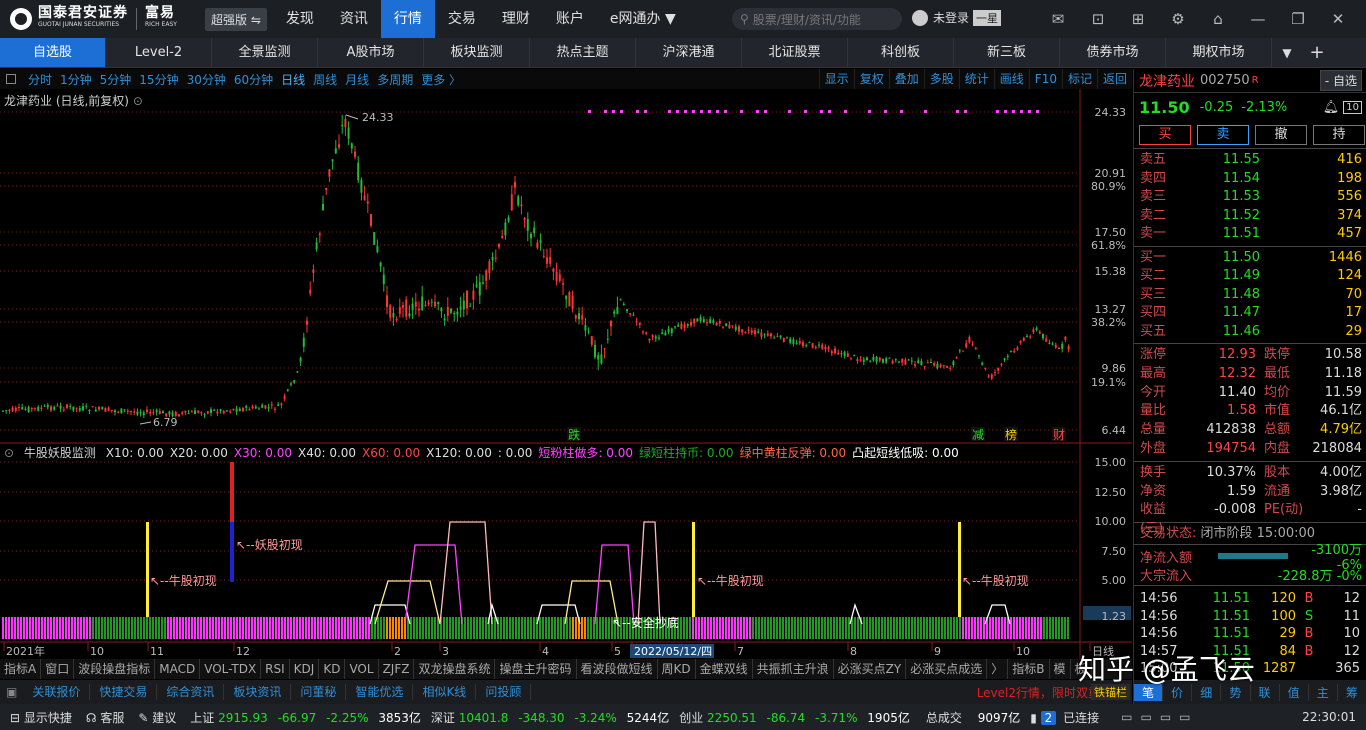 This screenshot has height=730, width=1366. What do you see at coordinates (1250, 179) in the screenshot?
I see `order-level: 卖四 11.54 198` at bounding box center [1250, 179].